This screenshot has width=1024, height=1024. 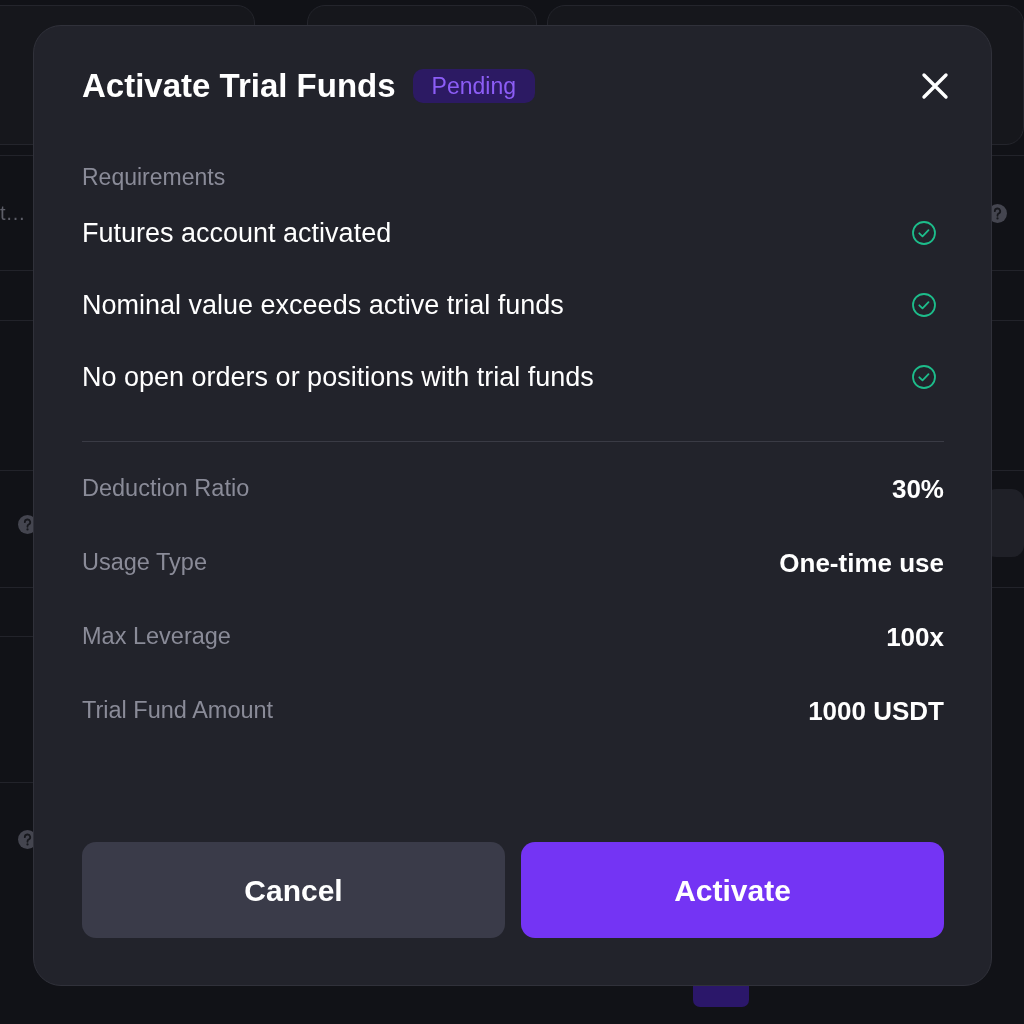 What do you see at coordinates (293, 890) in the screenshot?
I see `cancel-button: Cancel` at bounding box center [293, 890].